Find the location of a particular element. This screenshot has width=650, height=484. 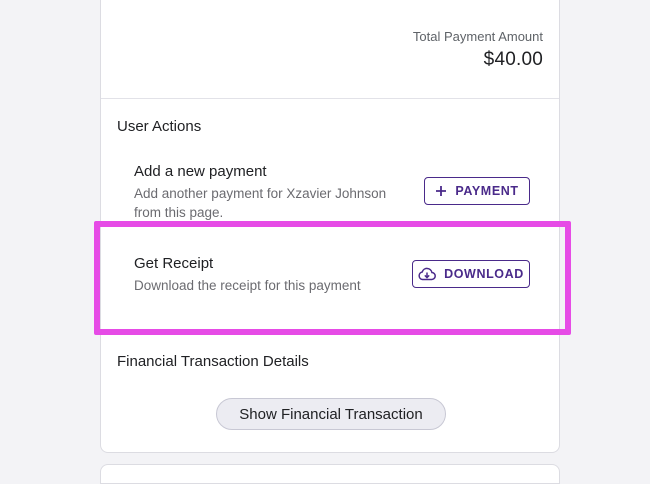

total-payment-label: Total Payment Amount is located at coordinates (477, 36).